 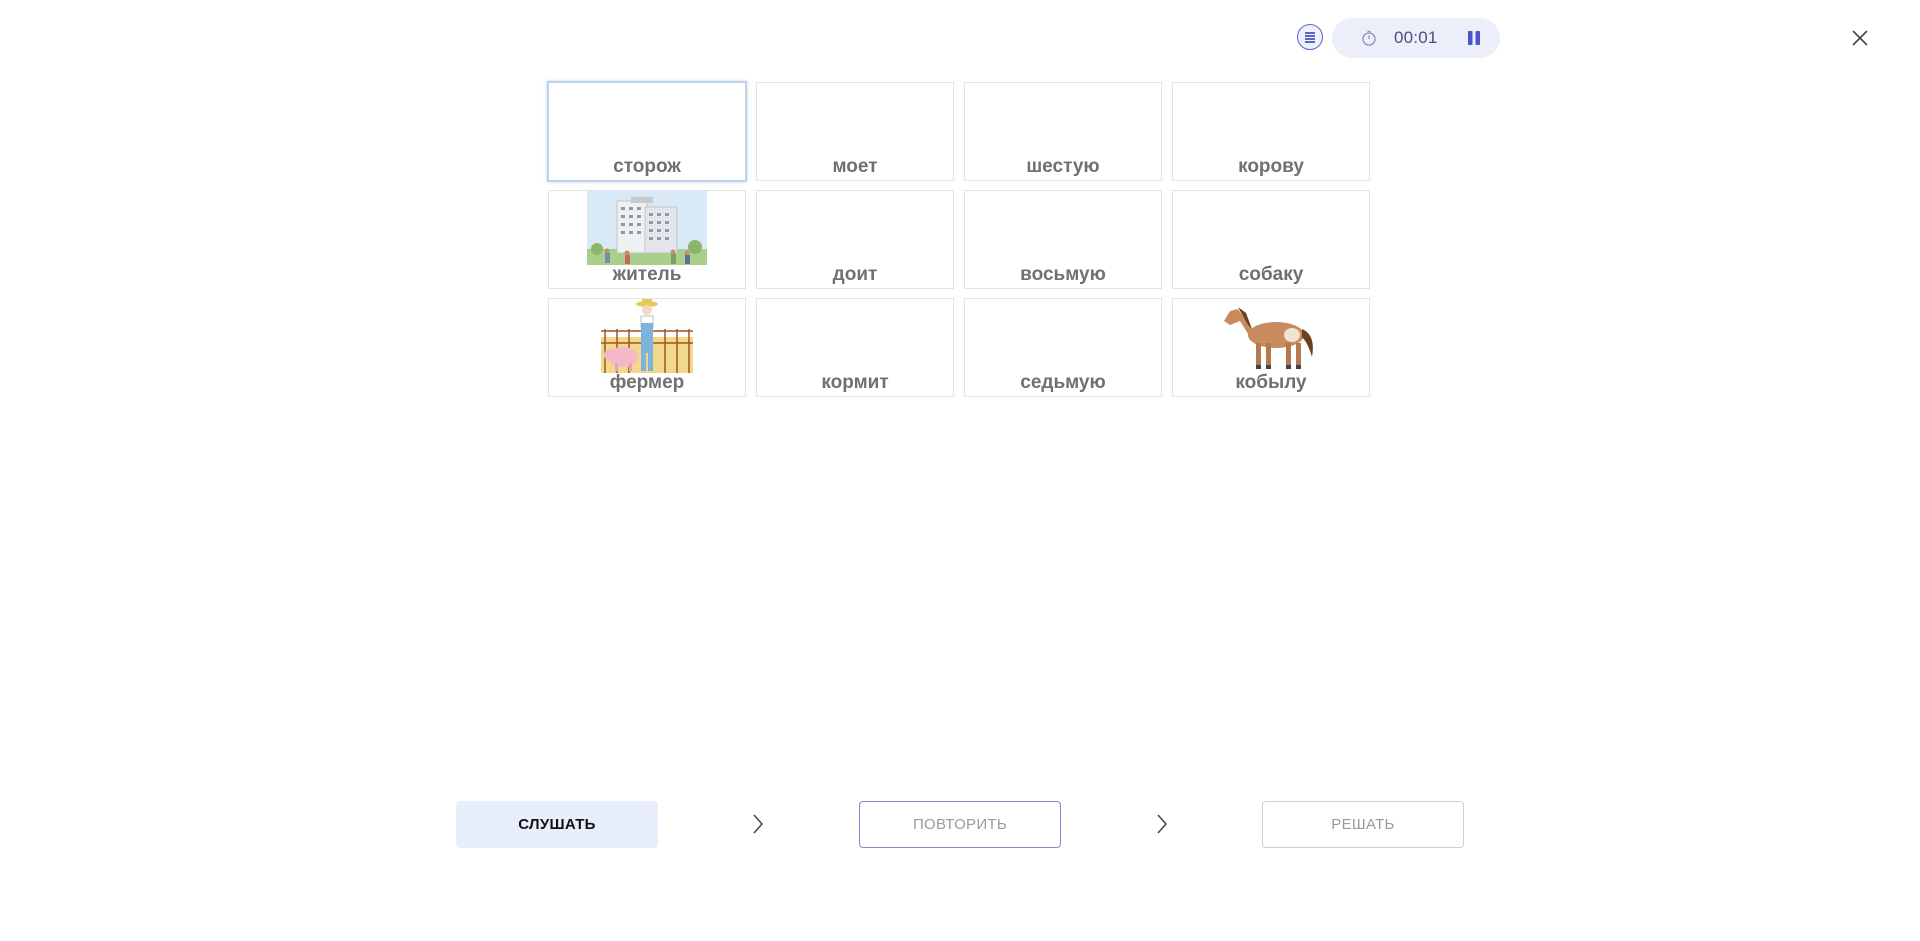 What do you see at coordinates (1369, 38) in the screenshot?
I see `stopwatch-icon` at bounding box center [1369, 38].